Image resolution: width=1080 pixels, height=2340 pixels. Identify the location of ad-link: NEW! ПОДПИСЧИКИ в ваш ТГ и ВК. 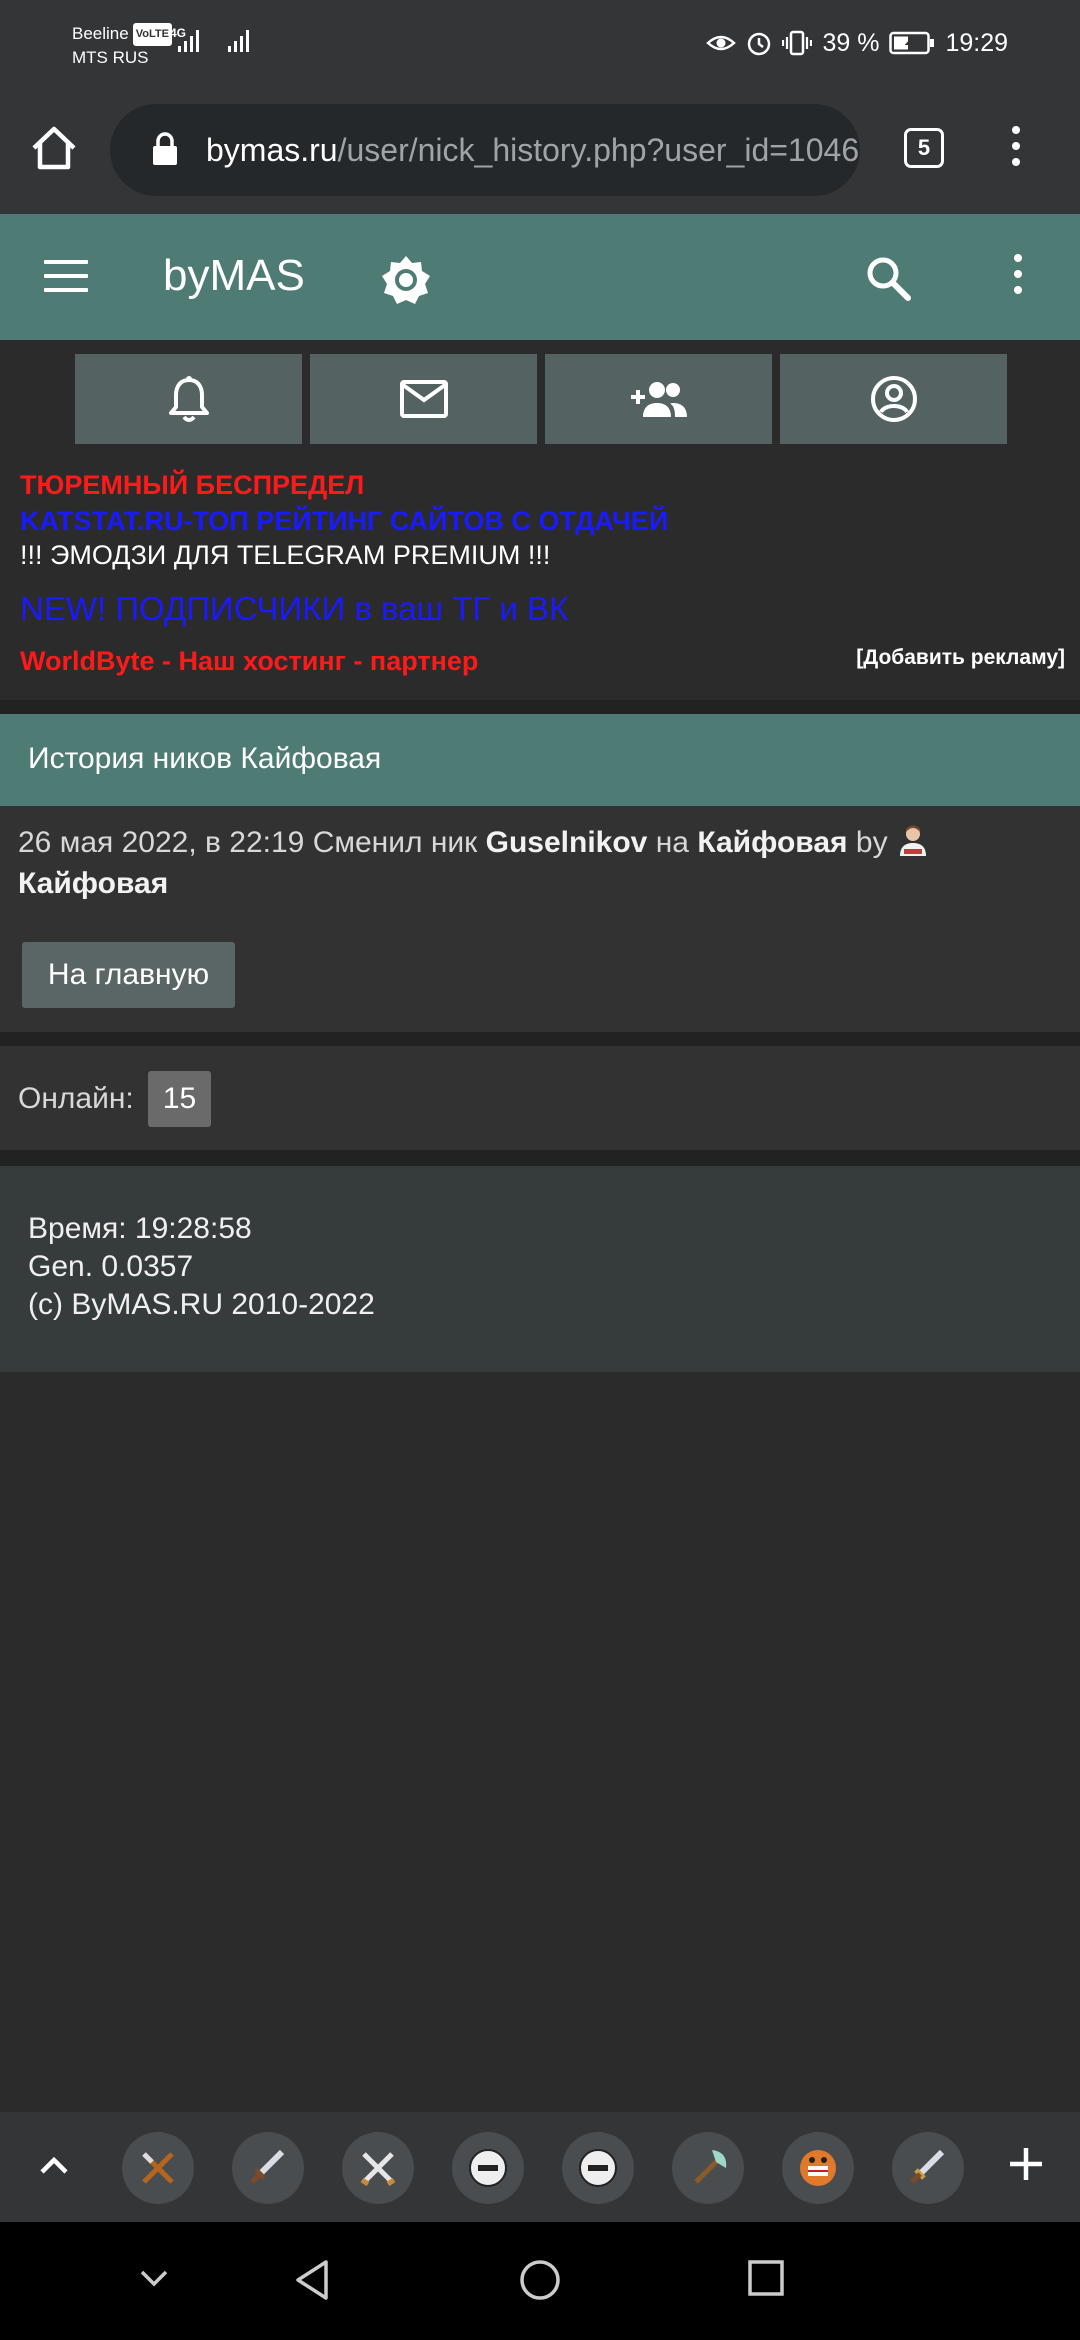
(294, 609).